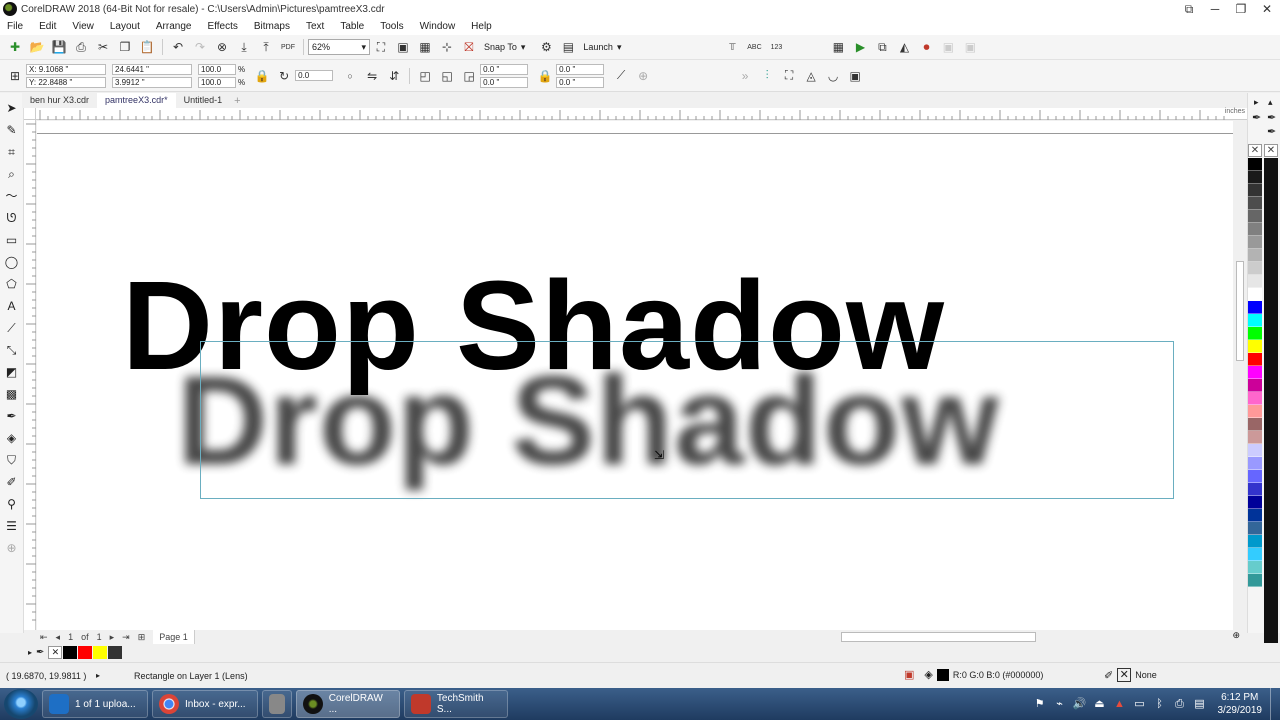 Image resolution: width=1280 pixels, height=720 pixels. Describe the element at coordinates (811, 76) in the screenshot. I see `to-front-icon: ◬` at that location.